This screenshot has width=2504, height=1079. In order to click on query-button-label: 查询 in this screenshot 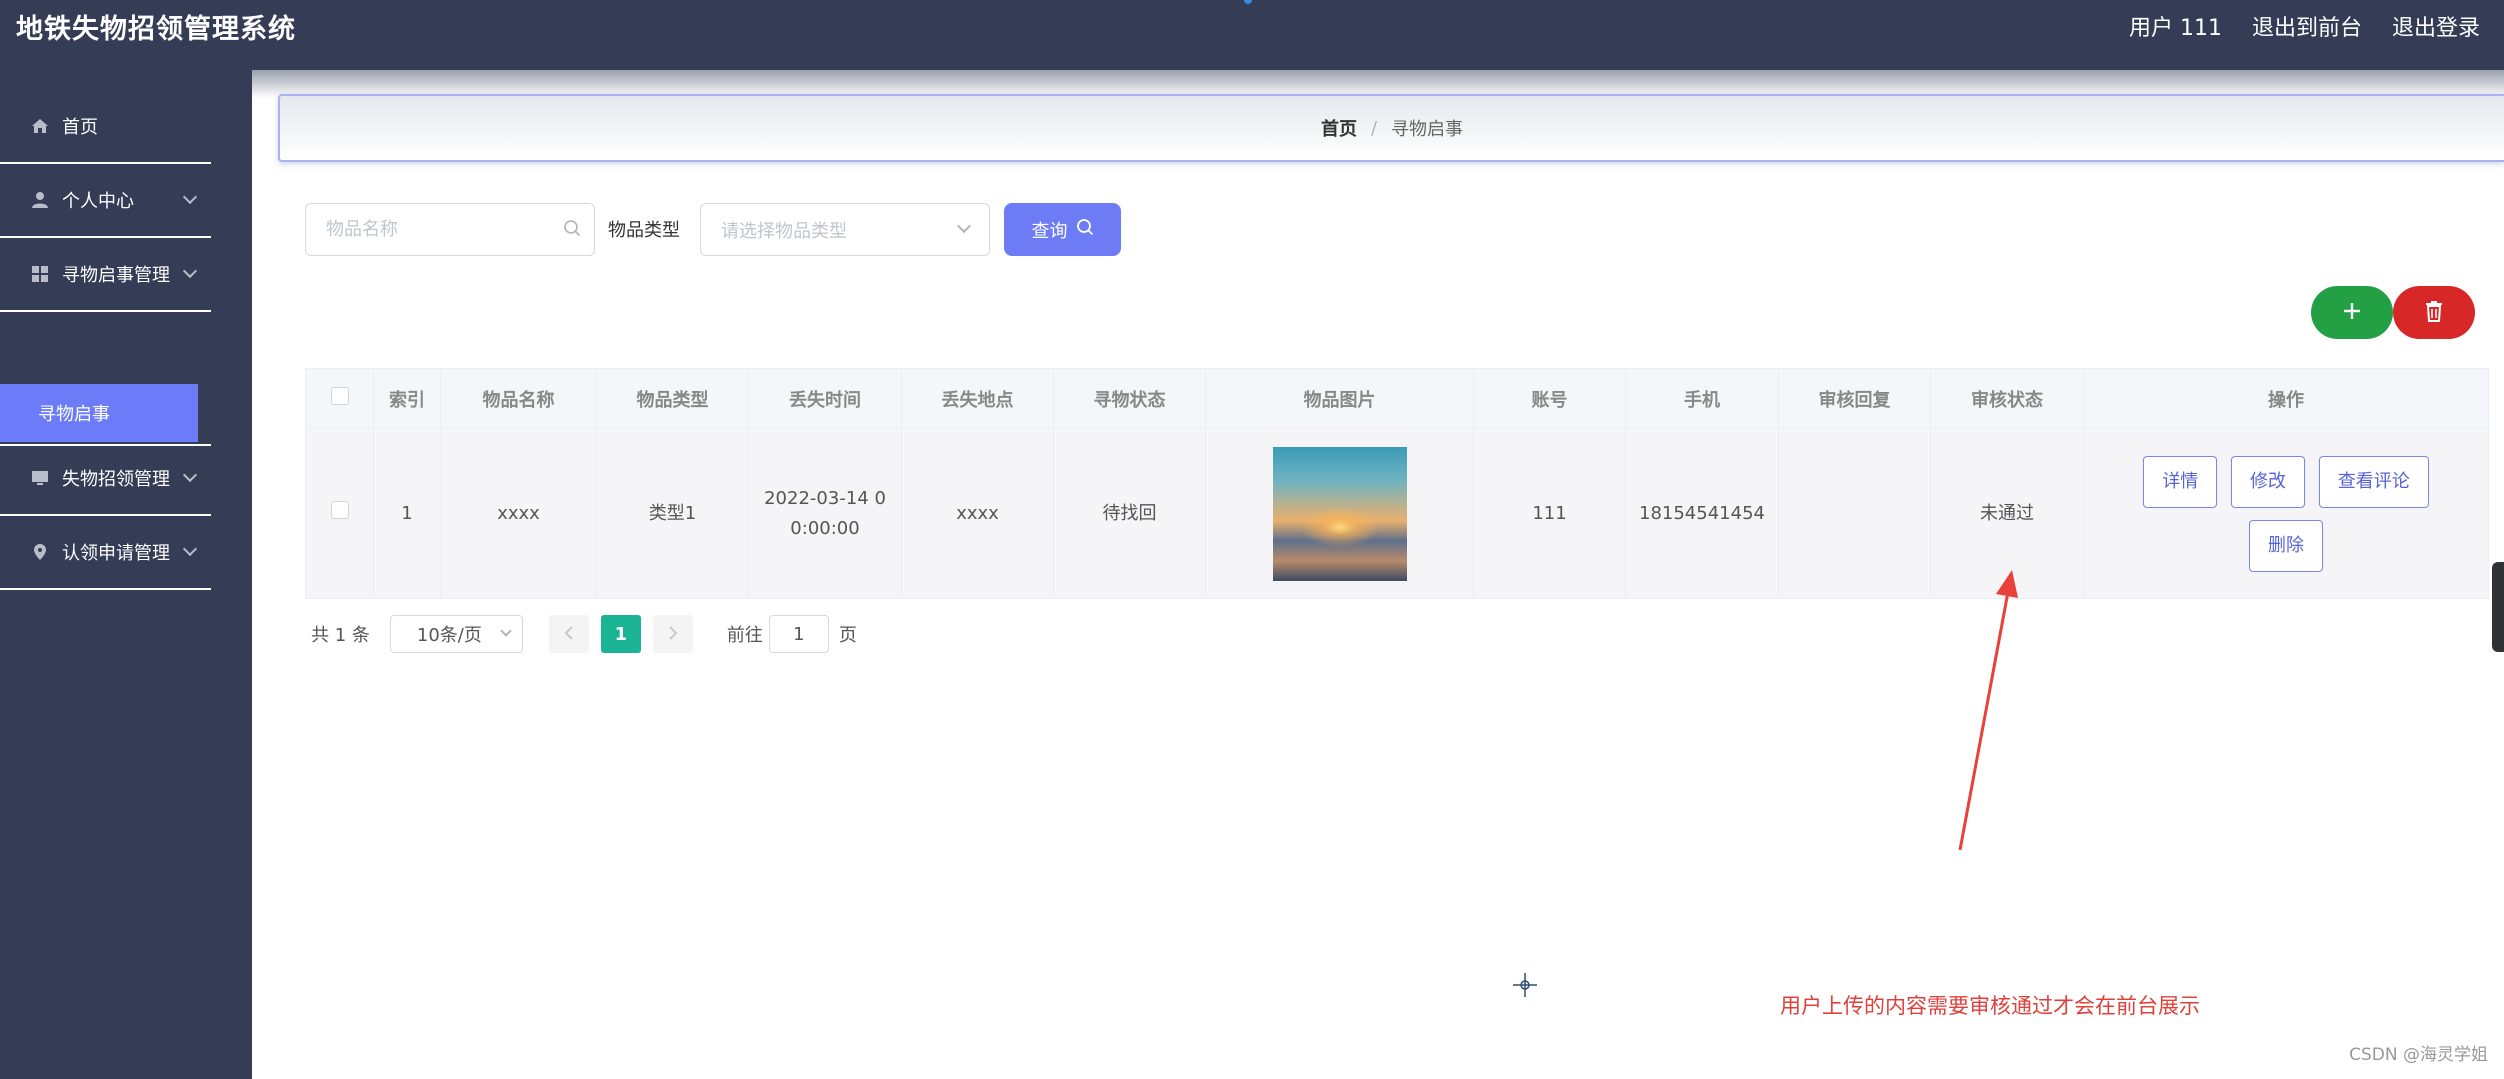, I will do `click(1049, 231)`.